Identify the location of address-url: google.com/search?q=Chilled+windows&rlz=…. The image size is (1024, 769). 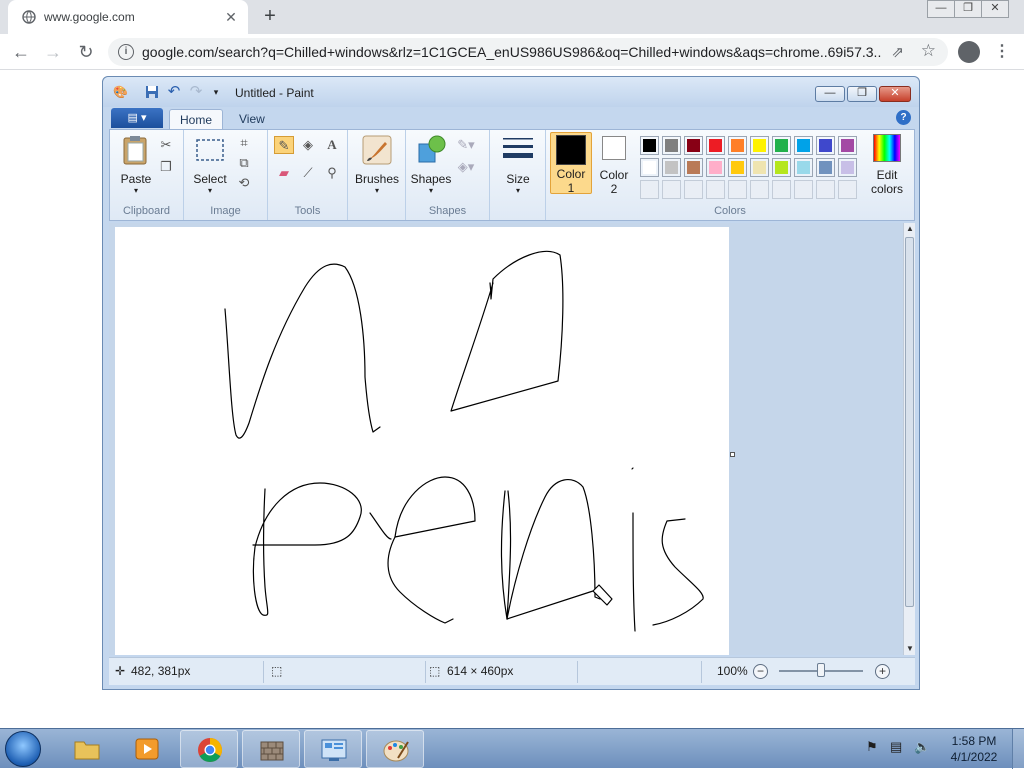
(512, 52).